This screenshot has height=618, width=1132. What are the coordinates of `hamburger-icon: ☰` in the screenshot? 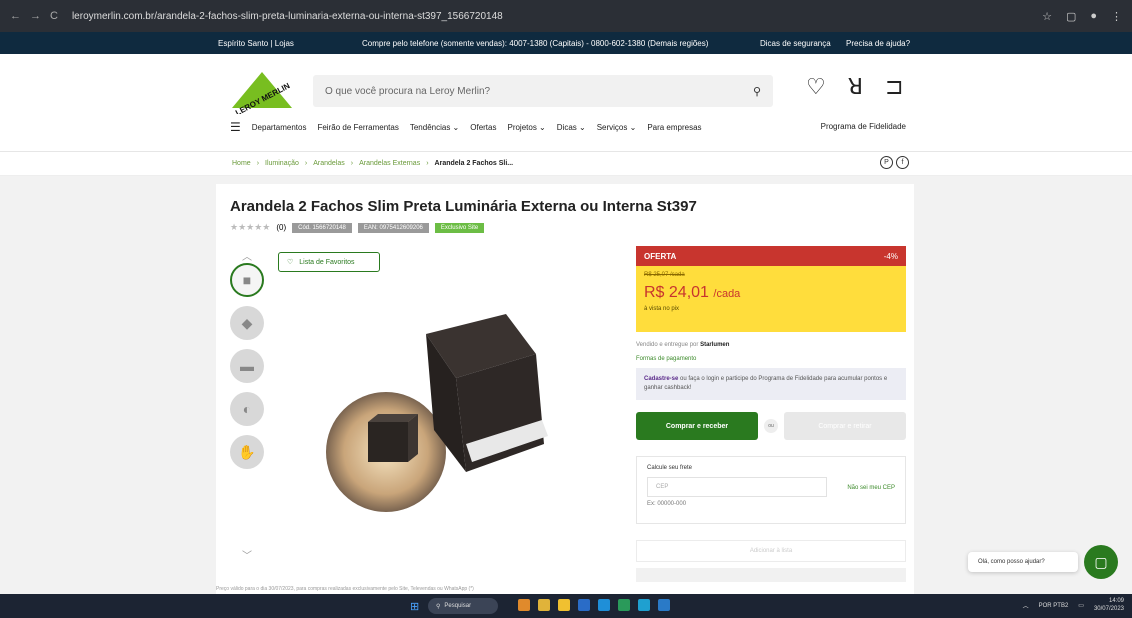 It's located at (235, 127).